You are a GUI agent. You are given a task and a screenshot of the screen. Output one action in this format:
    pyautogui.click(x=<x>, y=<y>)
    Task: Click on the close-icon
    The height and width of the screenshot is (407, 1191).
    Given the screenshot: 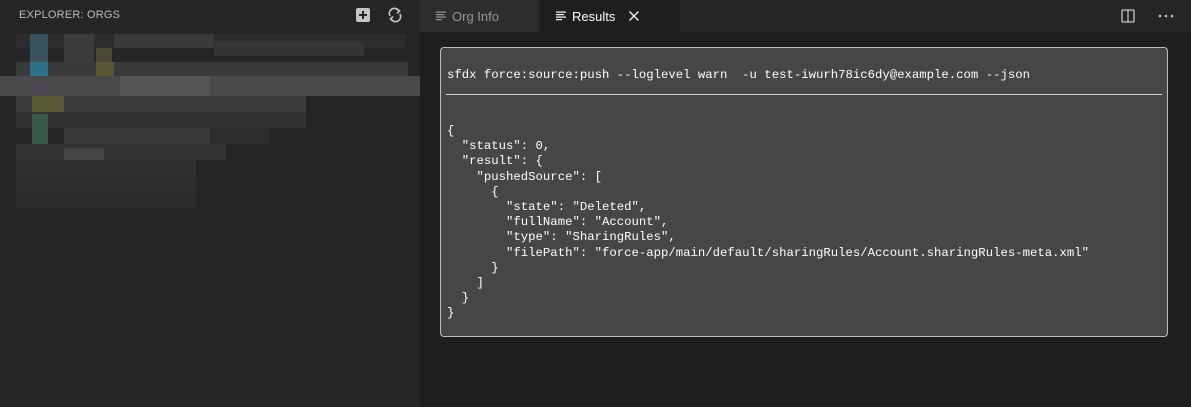 What is the action you would take?
    pyautogui.click(x=634, y=16)
    